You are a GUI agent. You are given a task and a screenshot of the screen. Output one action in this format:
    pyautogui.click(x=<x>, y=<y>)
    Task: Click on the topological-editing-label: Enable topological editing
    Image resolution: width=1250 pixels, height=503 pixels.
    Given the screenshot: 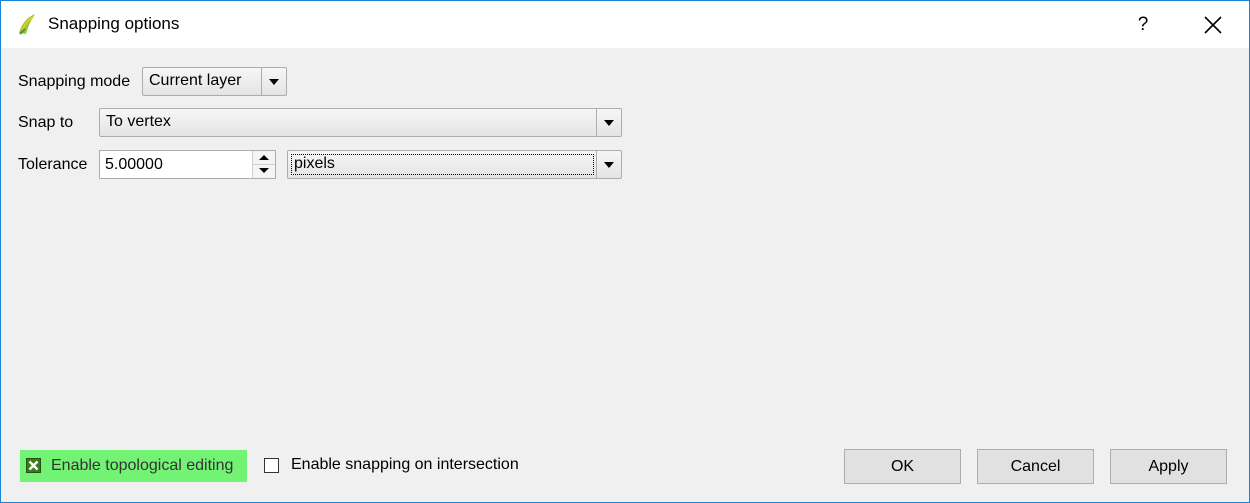 What is the action you would take?
    pyautogui.click(x=142, y=465)
    